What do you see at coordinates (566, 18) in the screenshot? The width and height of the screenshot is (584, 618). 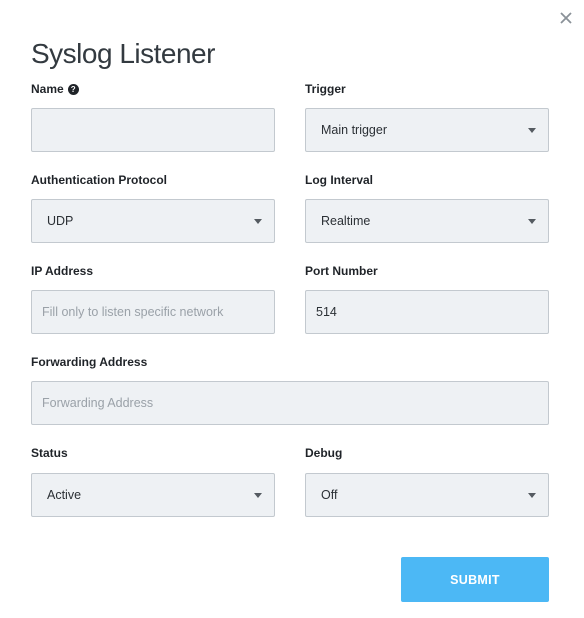 I see `close-icon` at bounding box center [566, 18].